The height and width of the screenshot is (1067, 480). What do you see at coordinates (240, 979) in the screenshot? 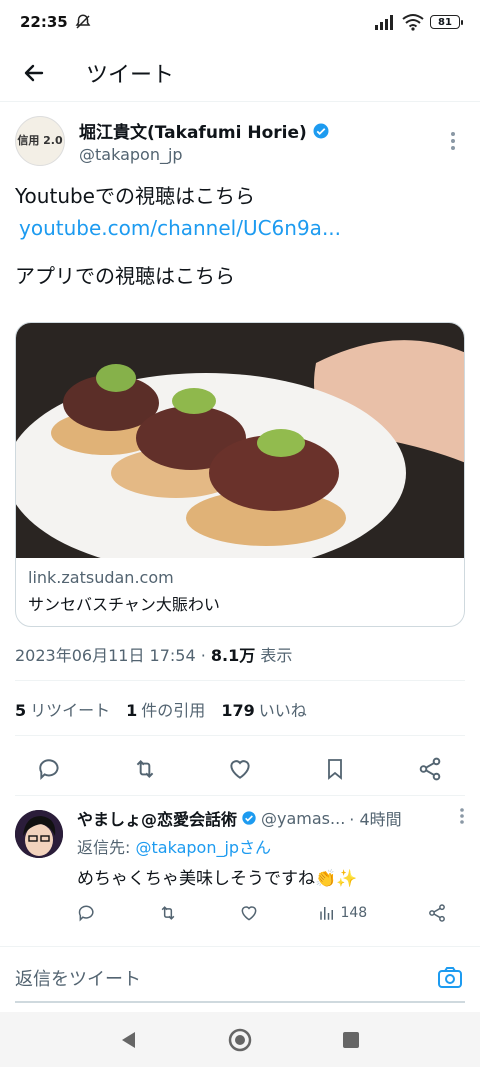
I see `reply-compose-bar: 返信をツイート` at bounding box center [240, 979].